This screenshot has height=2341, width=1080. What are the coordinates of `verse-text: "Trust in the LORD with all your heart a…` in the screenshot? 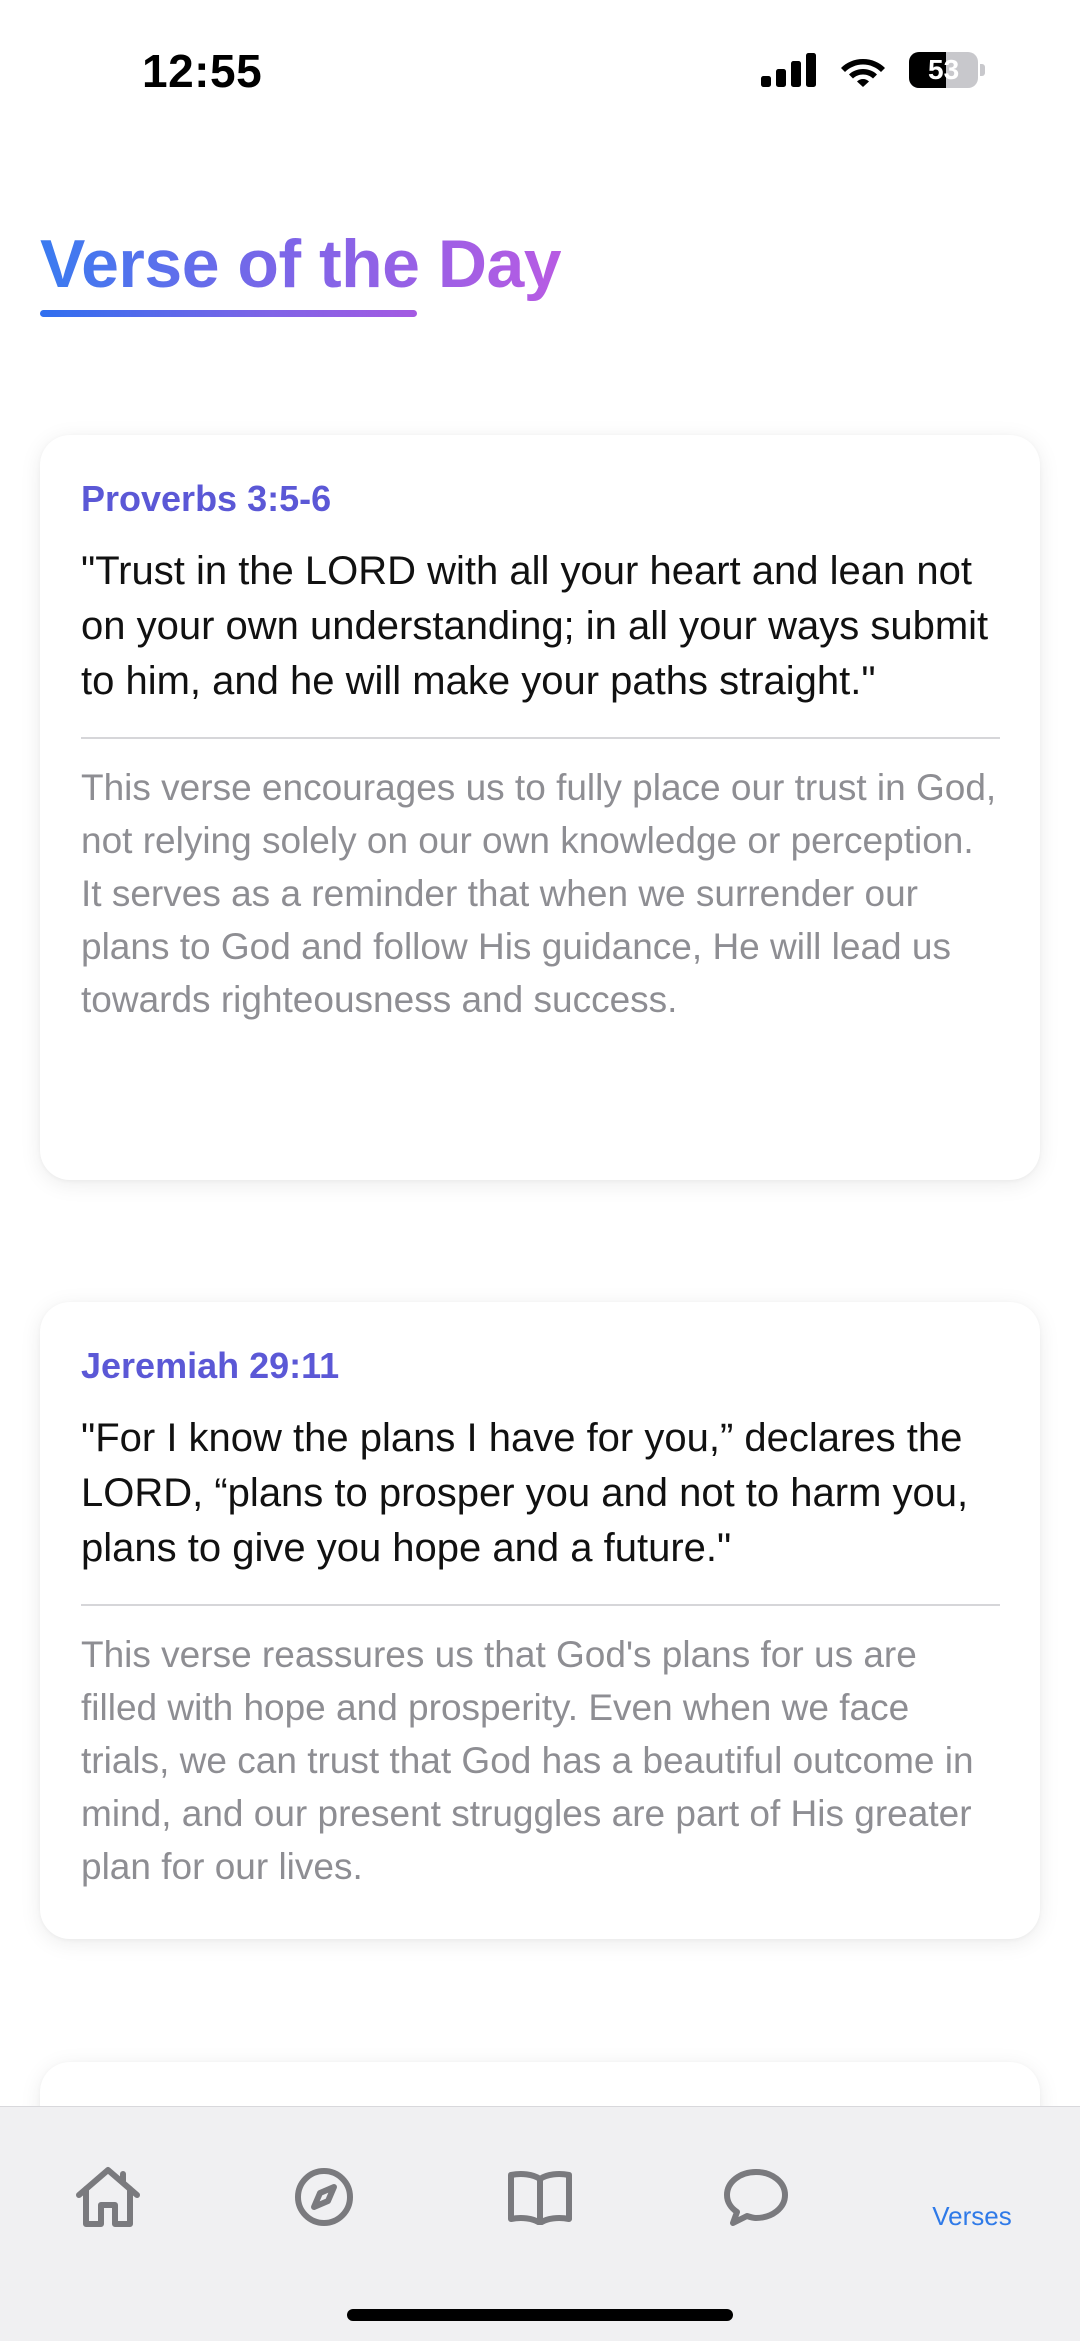 It's located at (535, 626).